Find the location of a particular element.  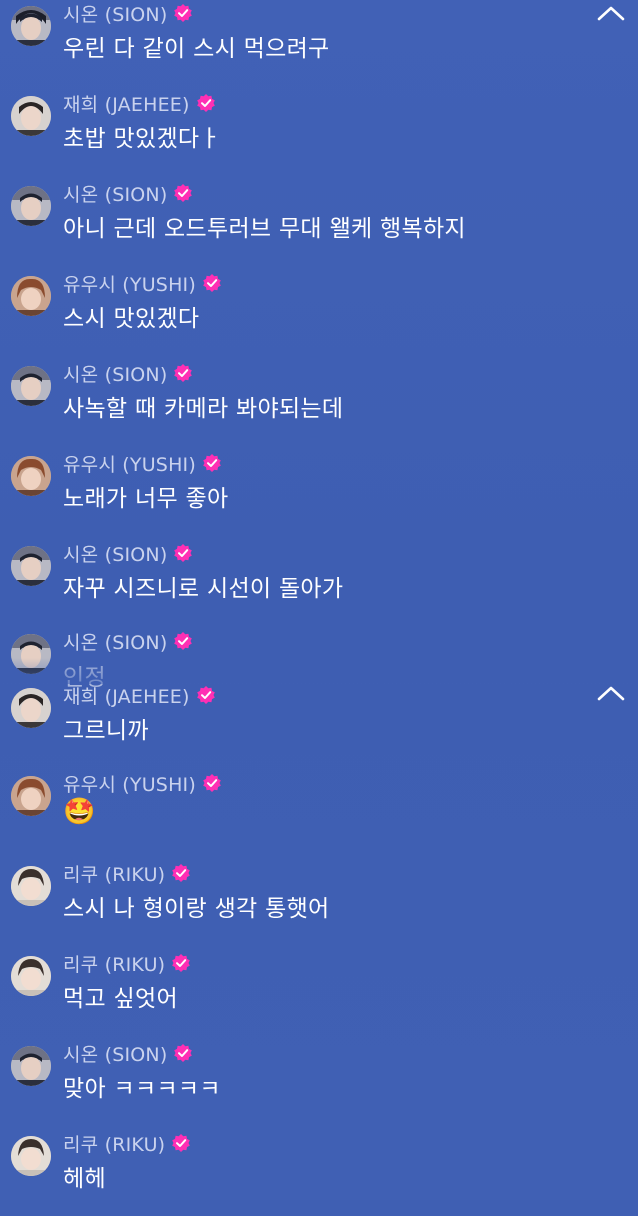

chat-message: 재희 (JAEHEE) 초밥 맛있겠다ㅏ is located at coordinates (319, 131).